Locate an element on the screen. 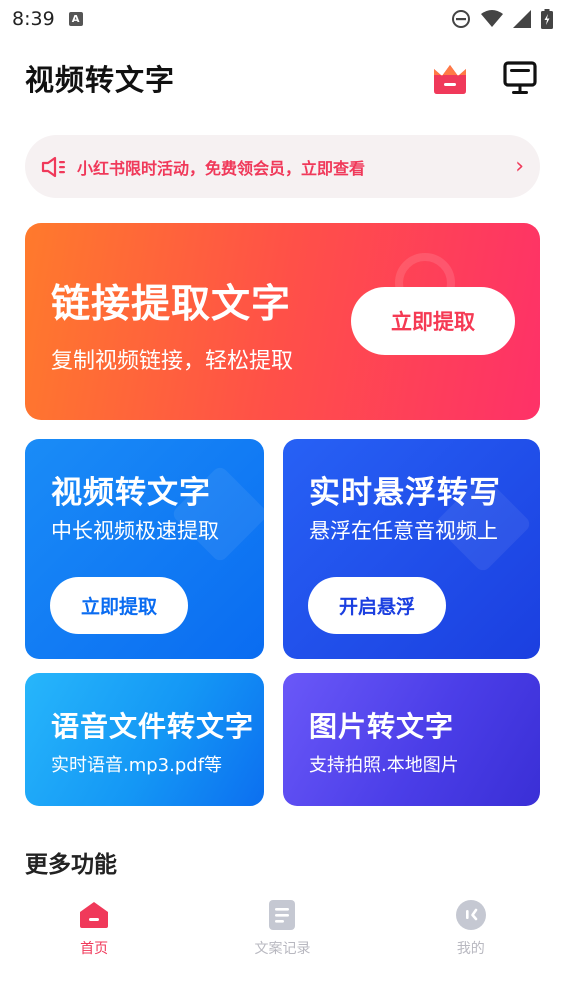  screen-button is located at coordinates (520, 78).